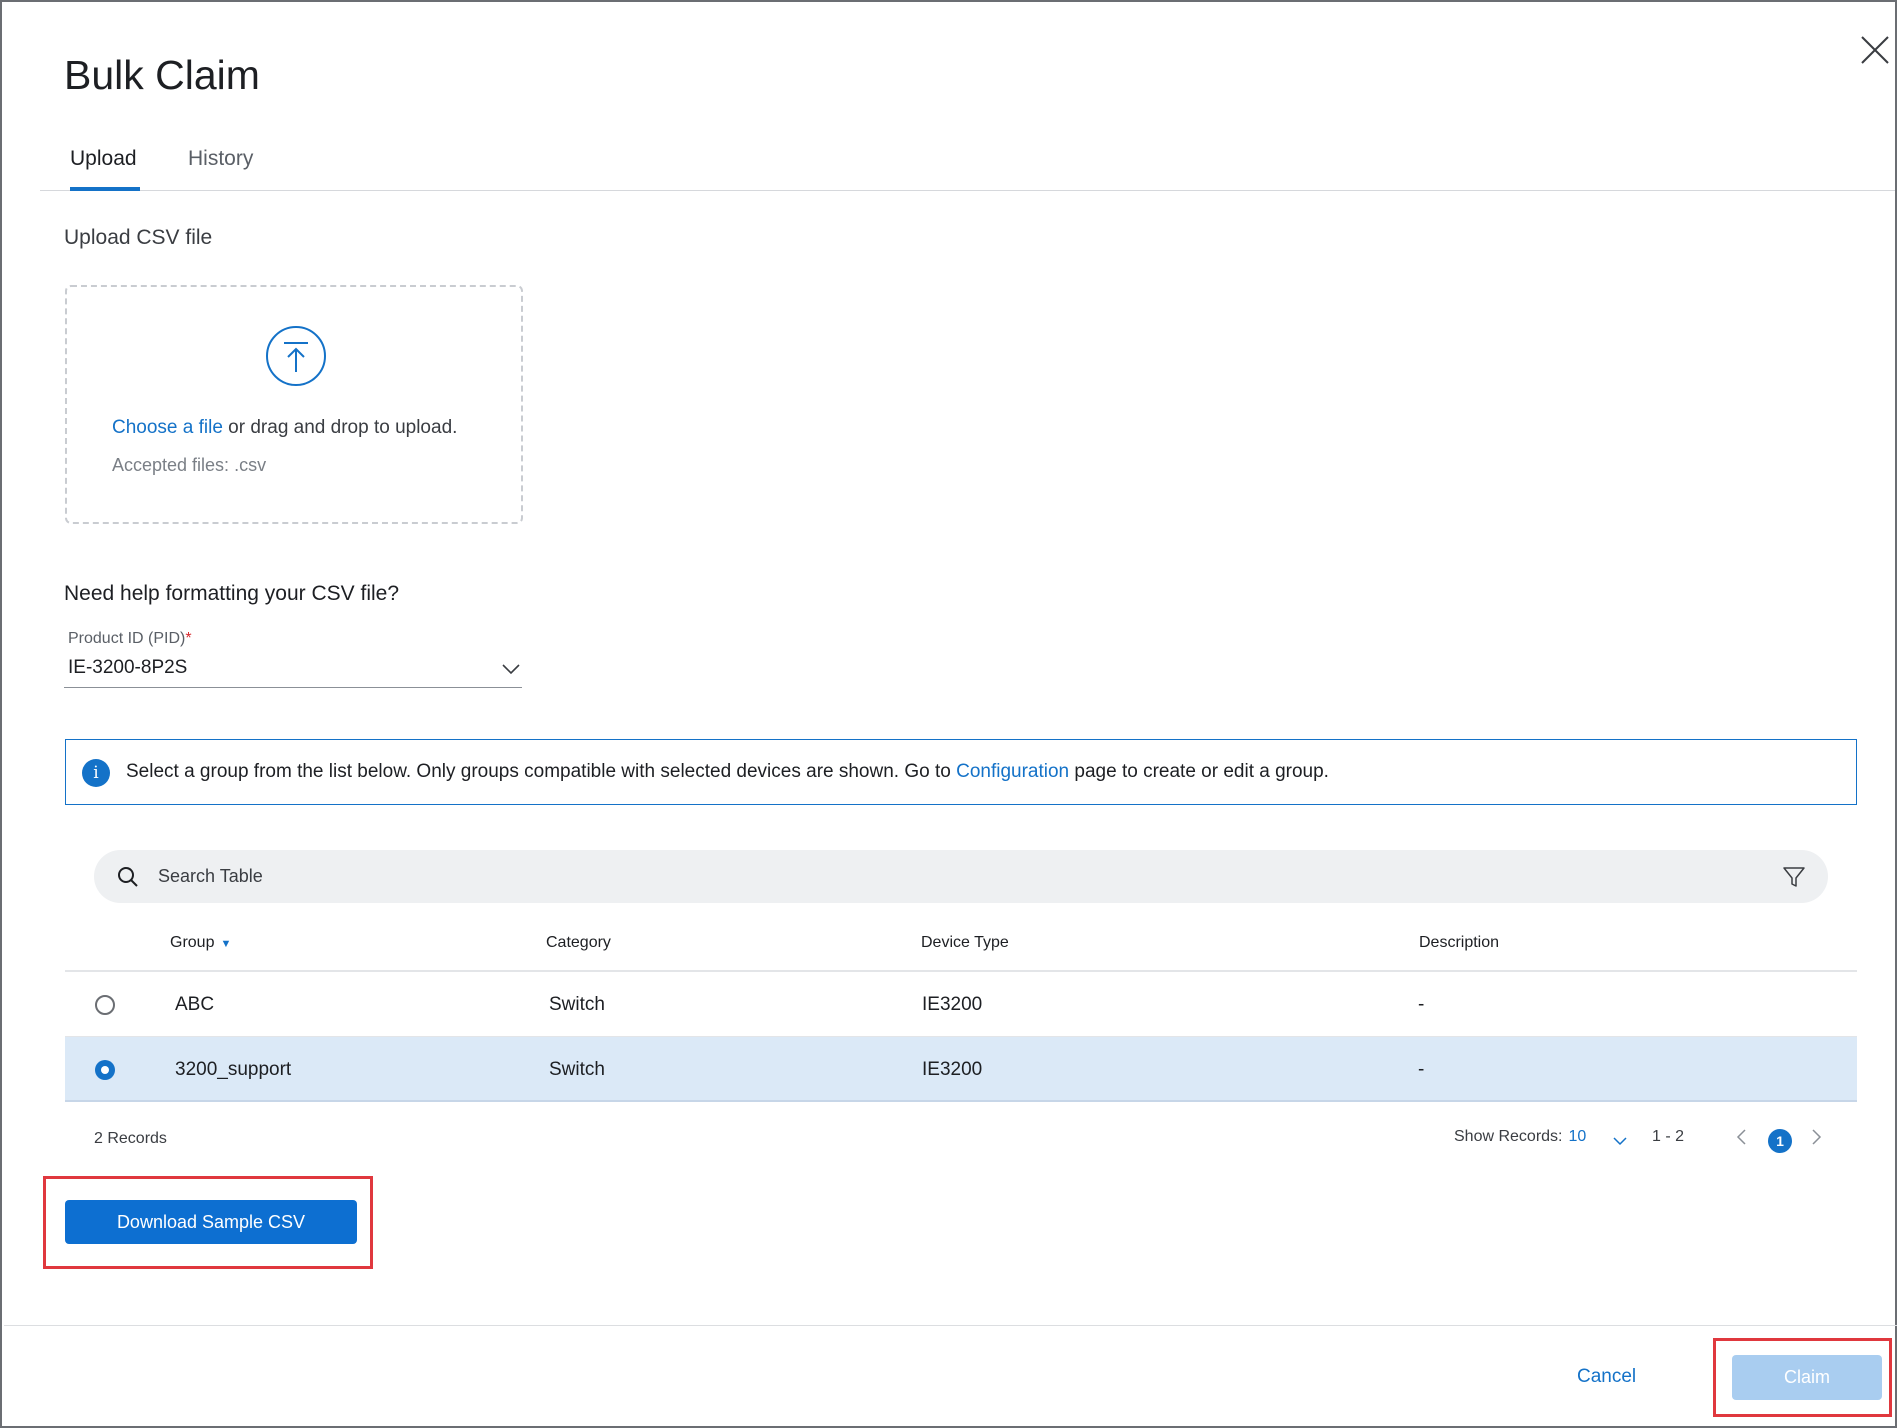  Describe the element at coordinates (1012, 771) in the screenshot. I see `configuration-link: Configuration` at that location.